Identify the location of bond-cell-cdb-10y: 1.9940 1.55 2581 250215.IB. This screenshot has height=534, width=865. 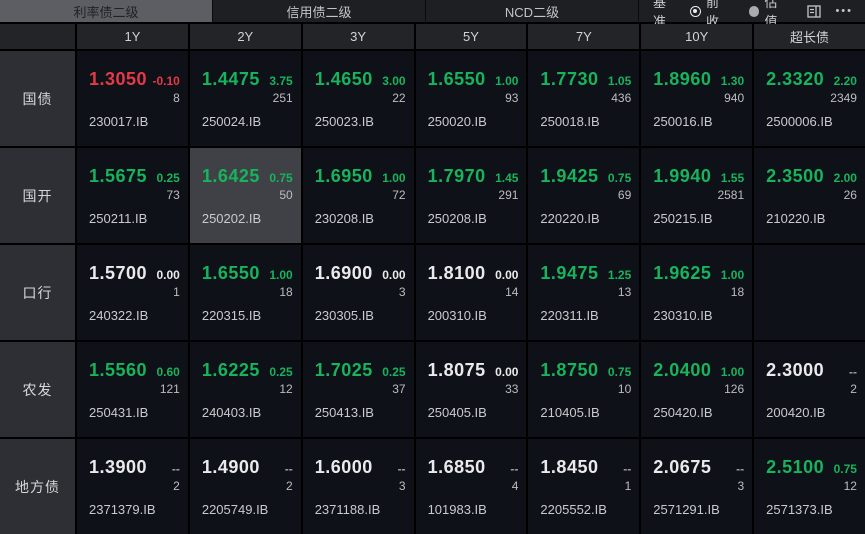
(697, 195).